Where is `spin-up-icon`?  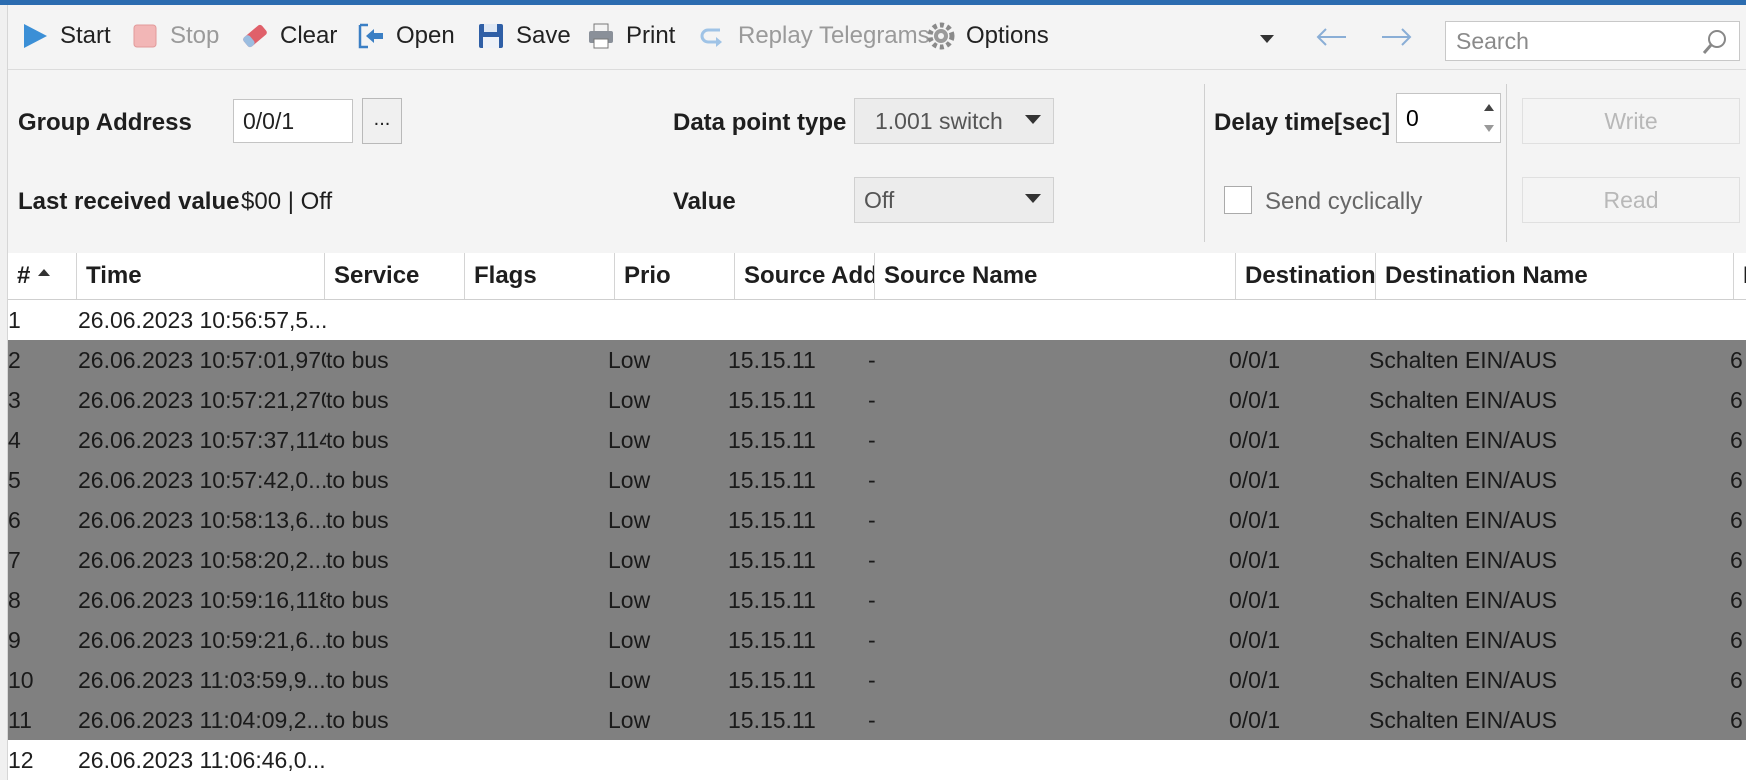 spin-up-icon is located at coordinates (1489, 107).